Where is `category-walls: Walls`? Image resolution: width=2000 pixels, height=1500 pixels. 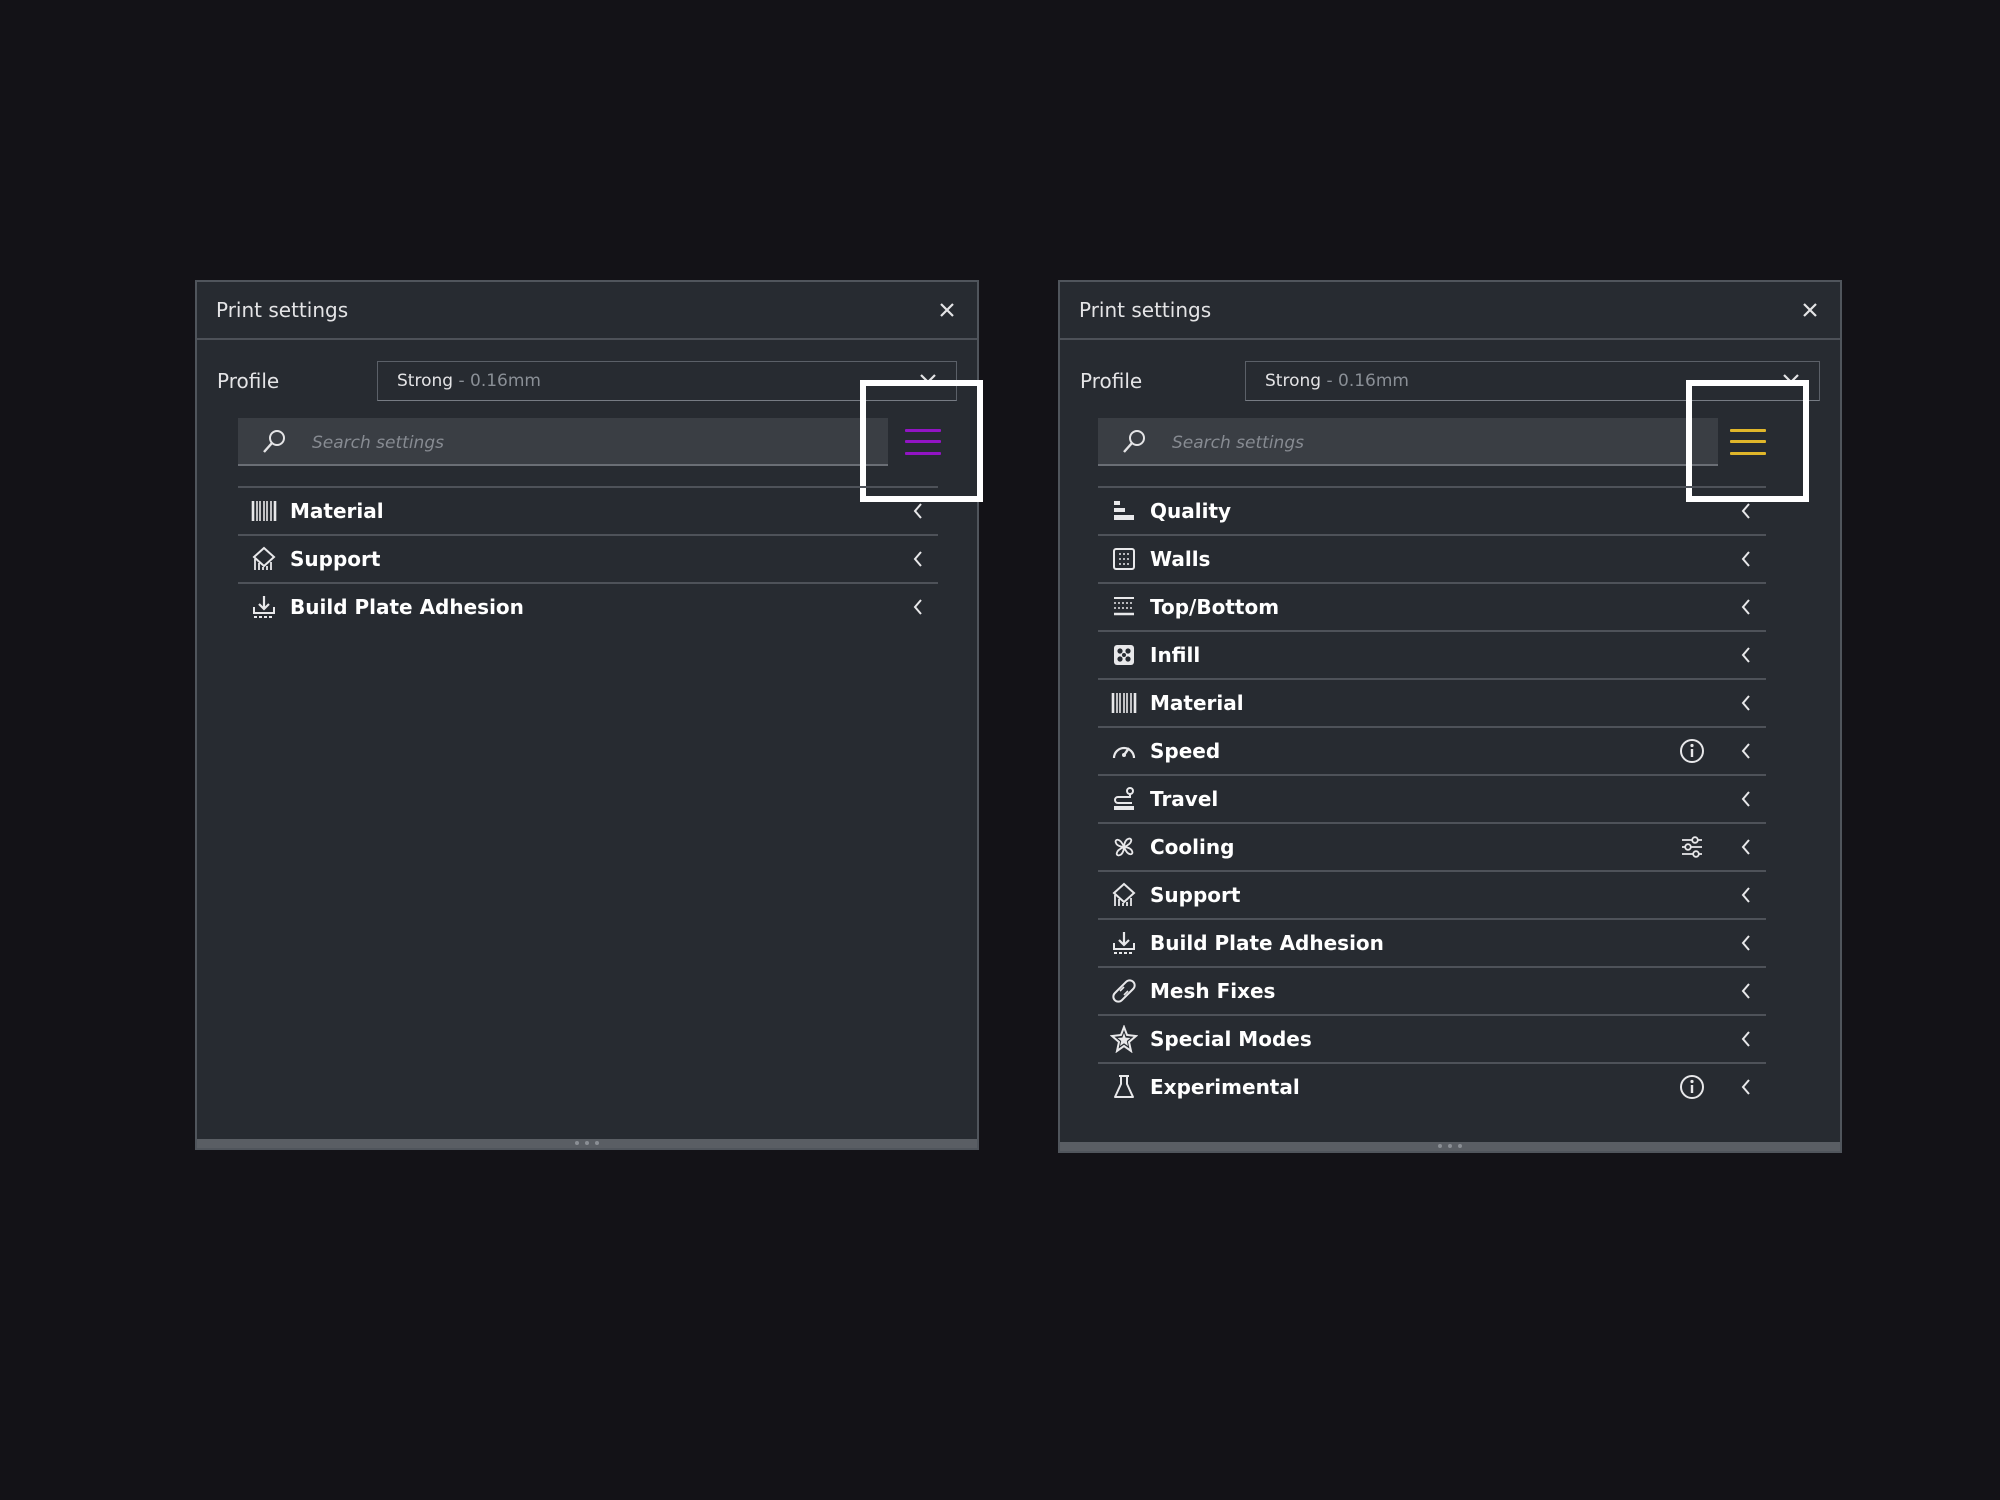
category-walls: Walls is located at coordinates (1432, 558).